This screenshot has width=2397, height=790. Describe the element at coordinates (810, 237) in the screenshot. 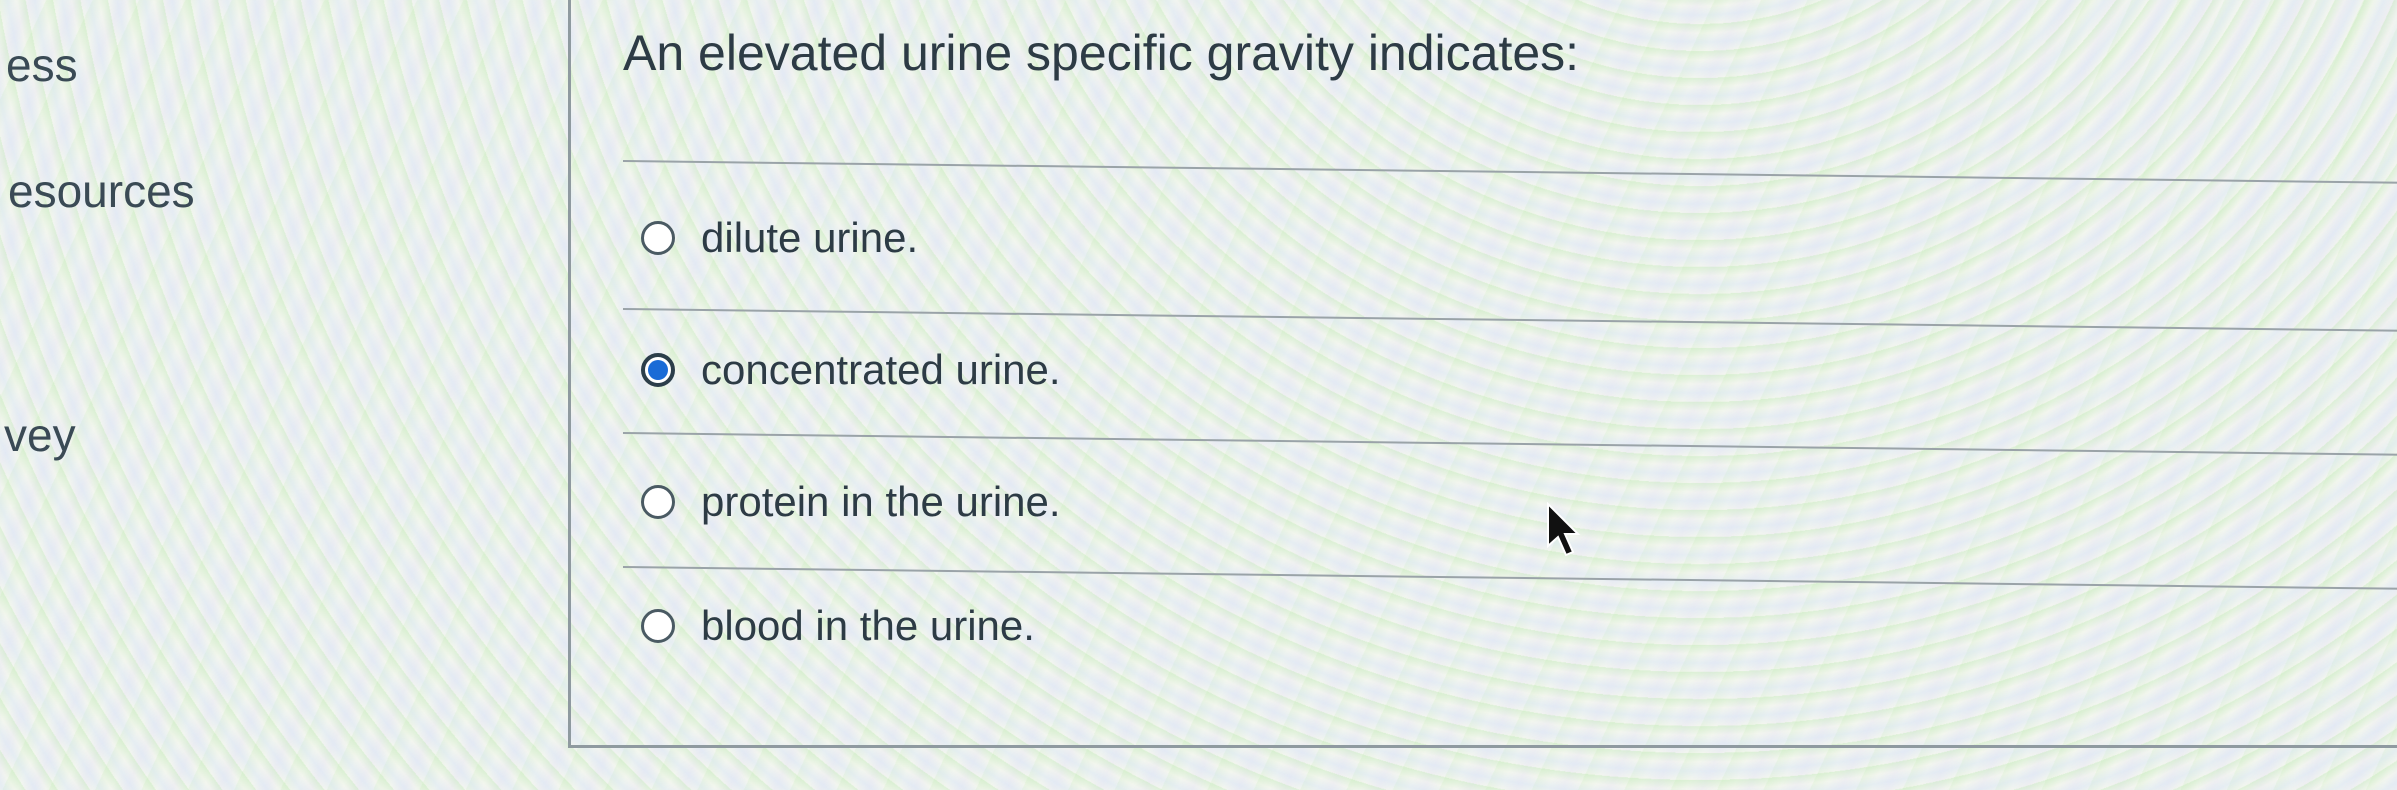

I see `answer-label: dilute urine.` at that location.